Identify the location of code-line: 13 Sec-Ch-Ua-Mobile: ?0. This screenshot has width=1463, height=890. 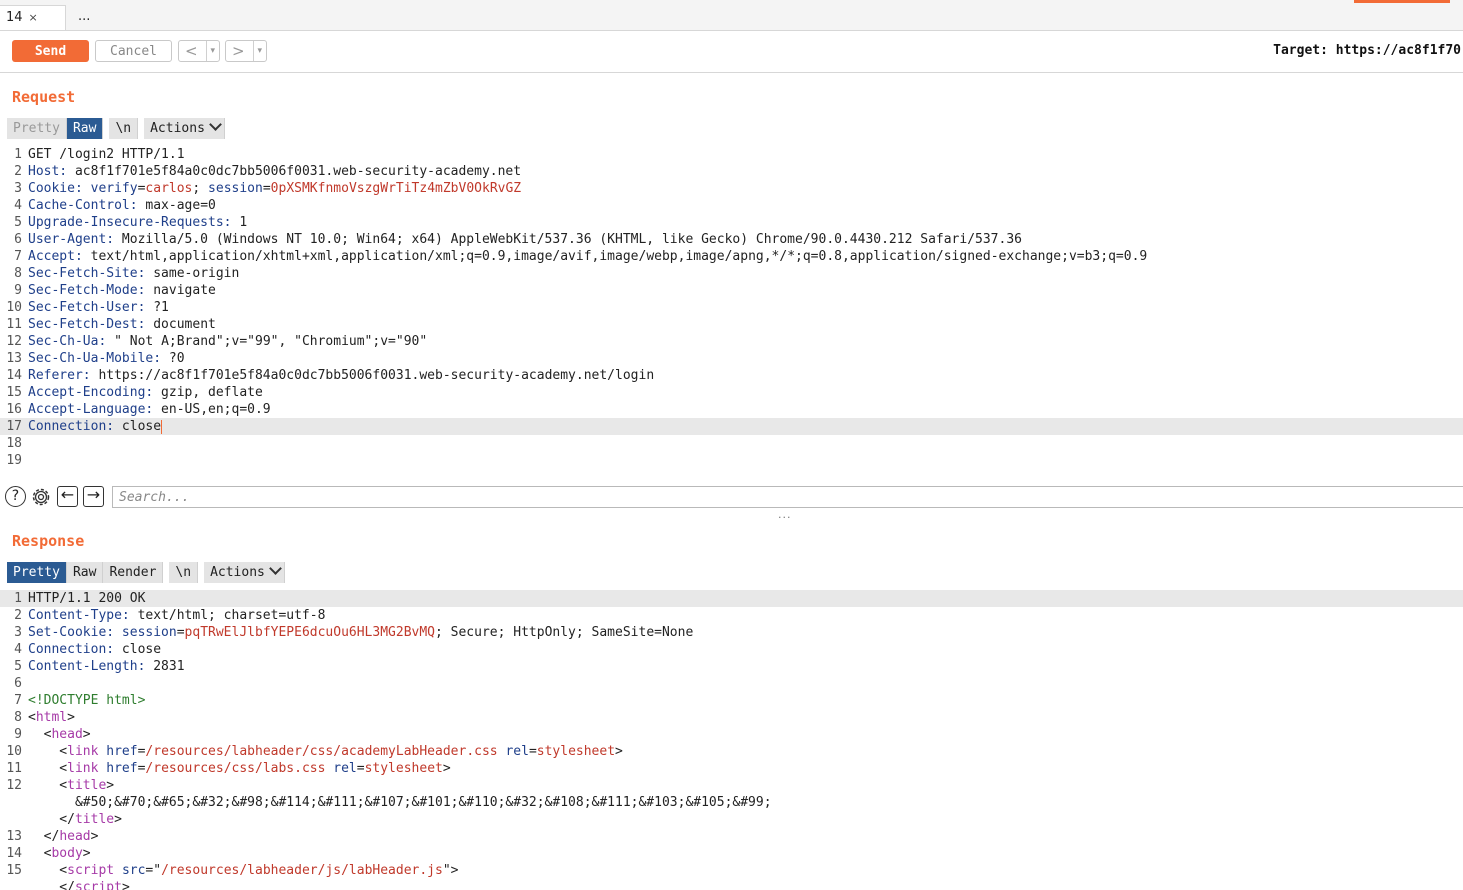
(731, 358).